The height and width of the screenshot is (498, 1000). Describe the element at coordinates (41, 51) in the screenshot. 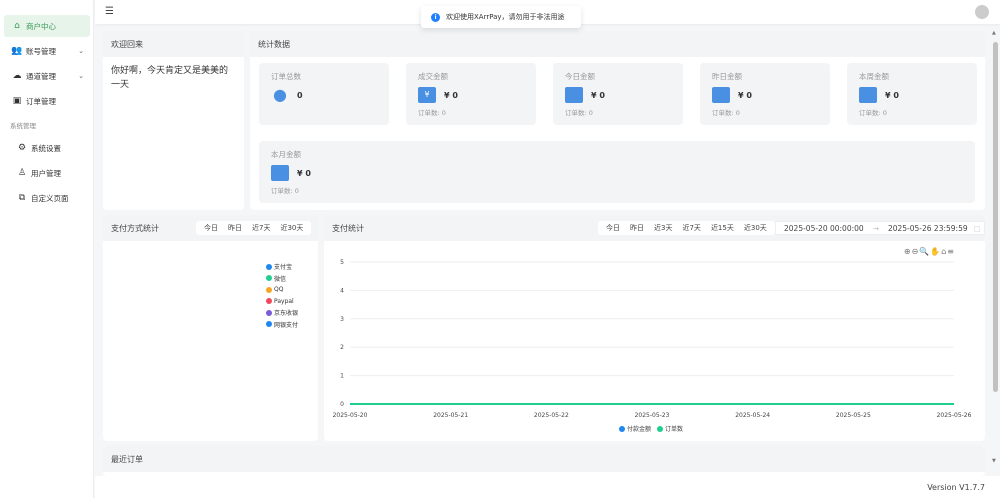

I see `sidebar-item-label: 账号管理` at that location.